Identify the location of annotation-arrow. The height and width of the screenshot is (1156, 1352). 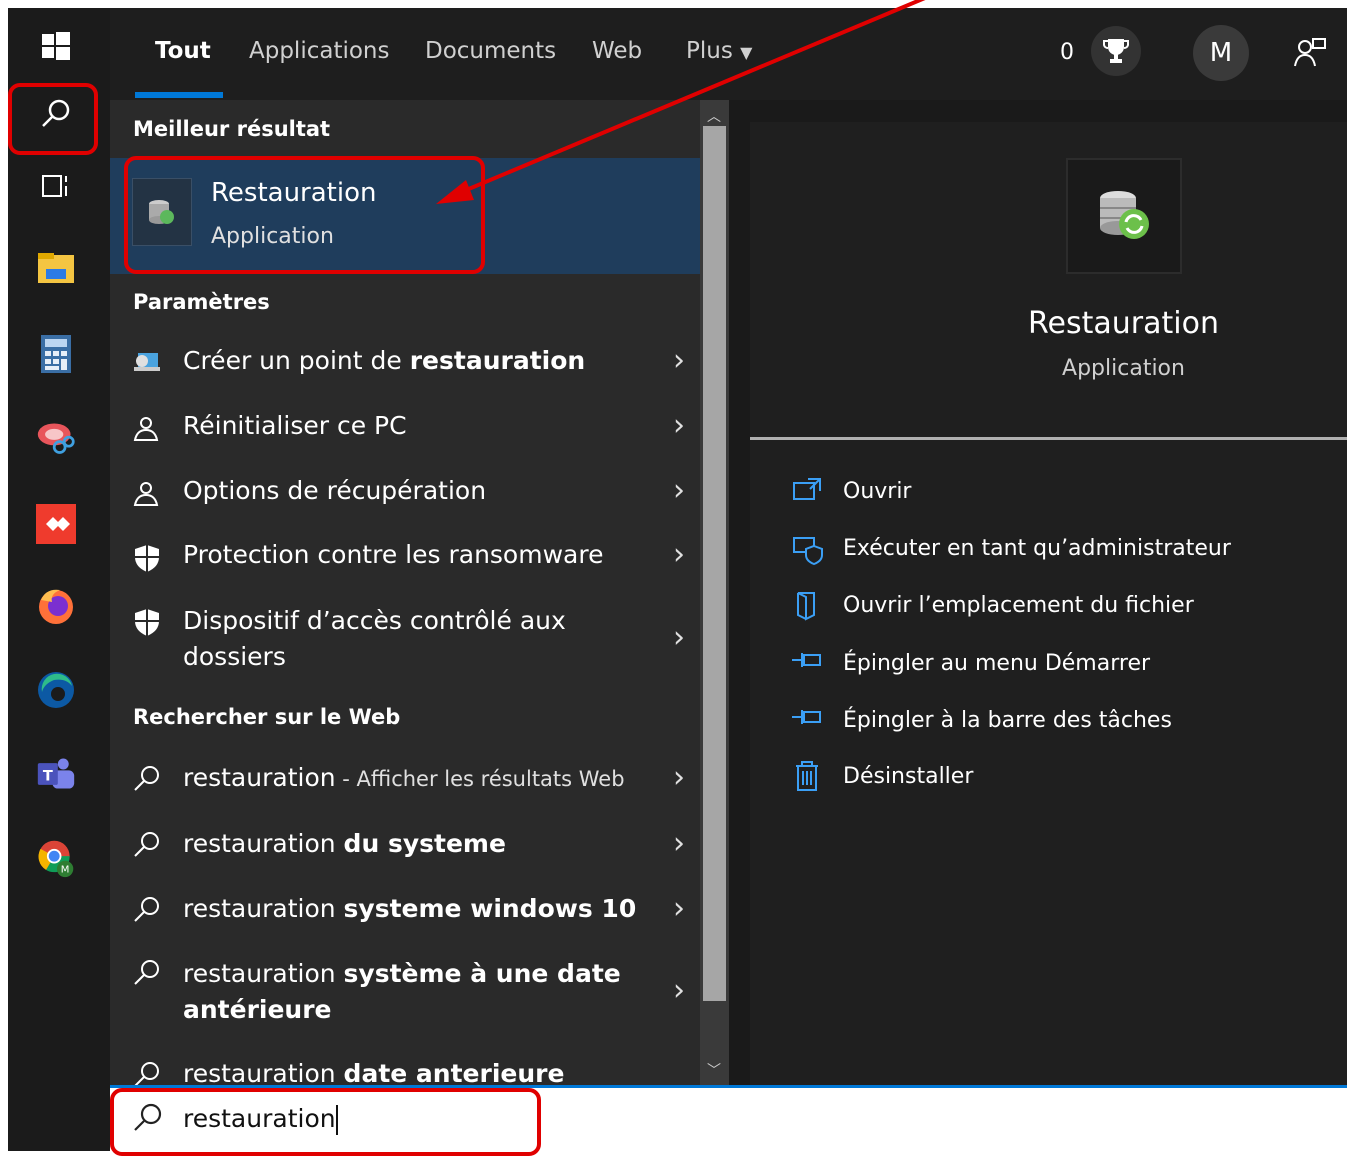
(681, 102).